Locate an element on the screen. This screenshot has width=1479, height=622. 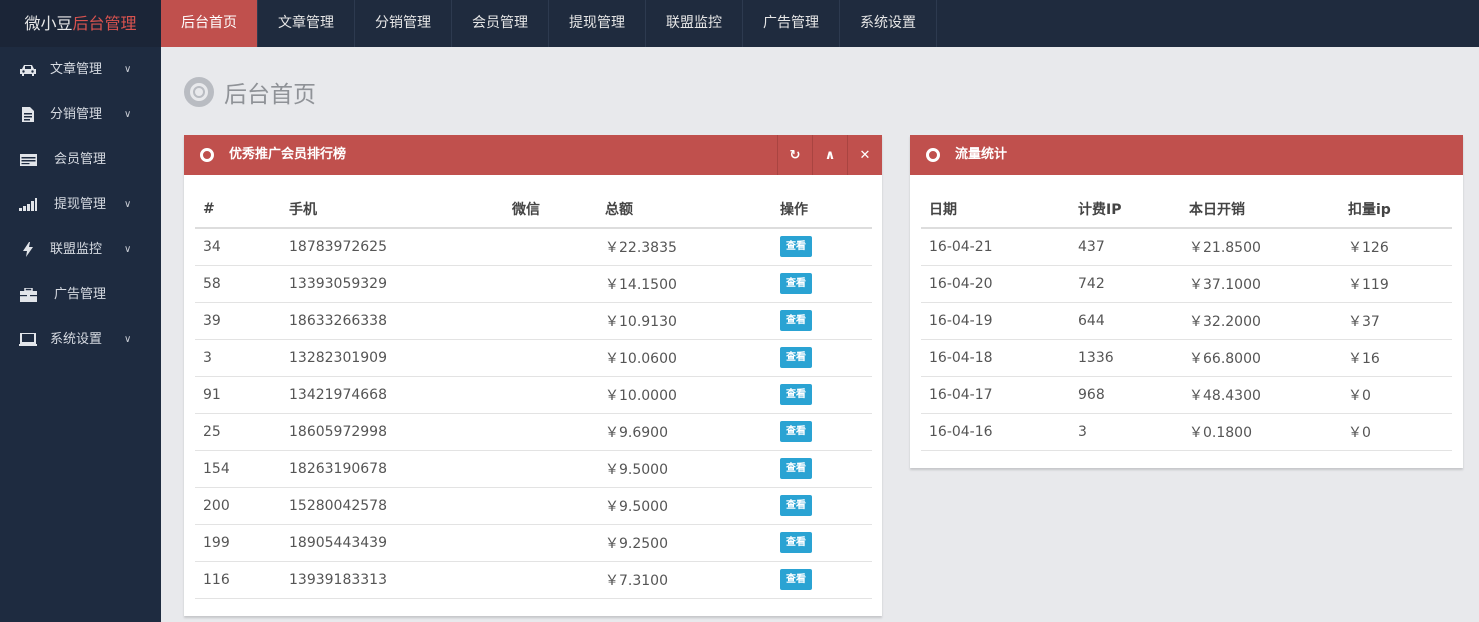
cell-total: ￥22.3835 is located at coordinates (684, 247).